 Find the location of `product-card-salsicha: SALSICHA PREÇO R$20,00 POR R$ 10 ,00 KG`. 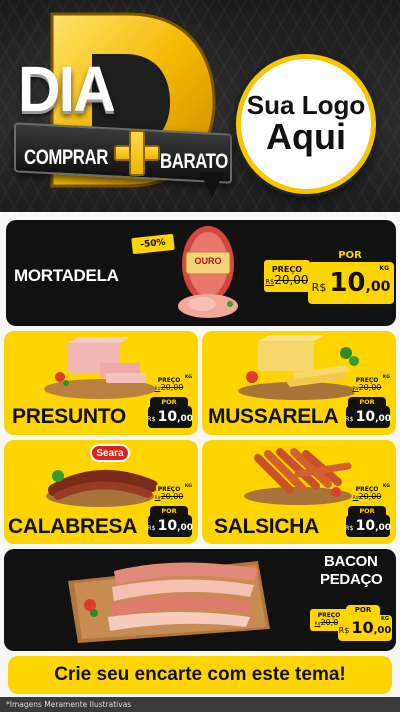

product-card-salsicha: SALSICHA PREÇO R$20,00 POR R$ 10 ,00 KG is located at coordinates (299, 492).